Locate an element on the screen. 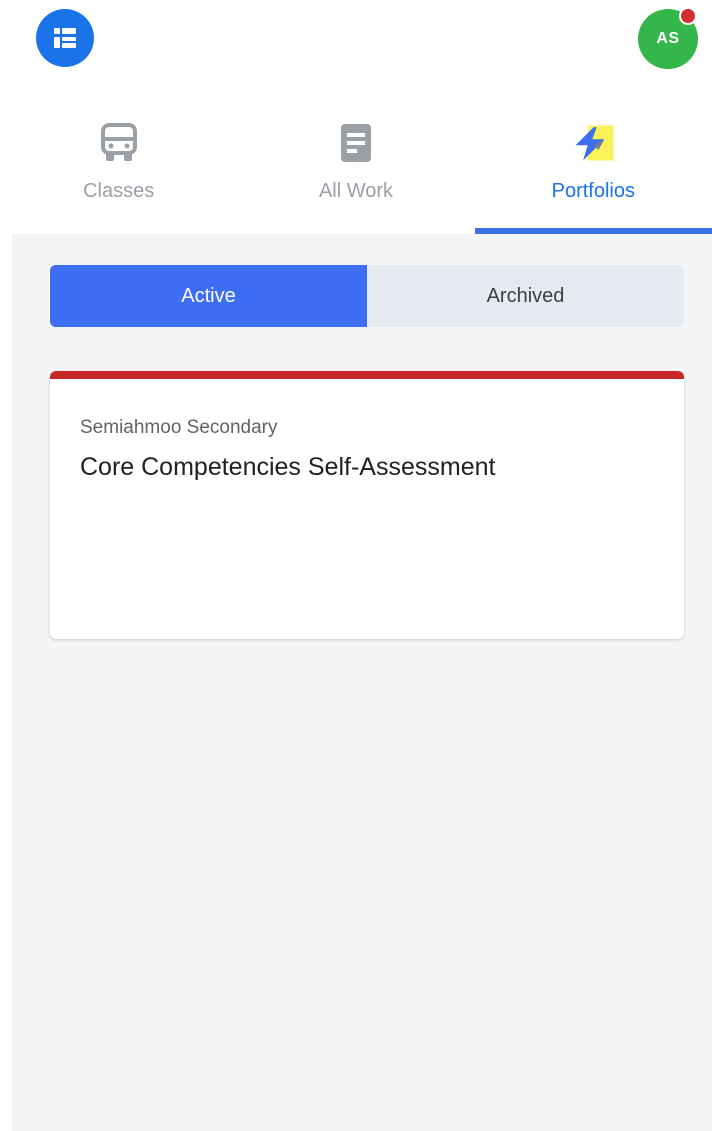  tab-portfolios: Portfolios is located at coordinates (593, 167).